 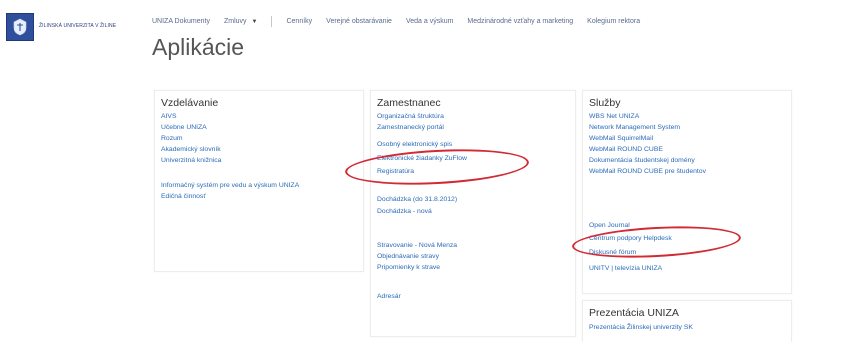 What do you see at coordinates (641, 327) in the screenshot?
I see `link-prezentacia-sk: Prezentácia Žilinskej univerzity SK` at bounding box center [641, 327].